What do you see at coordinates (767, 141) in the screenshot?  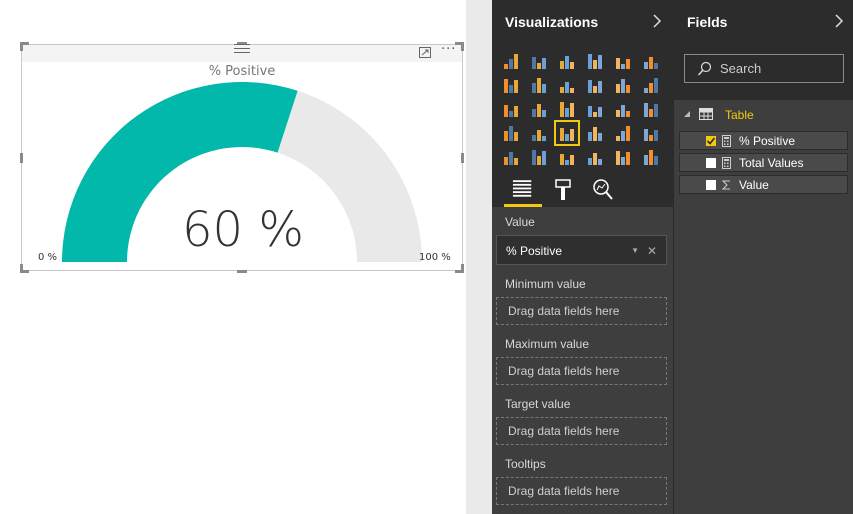 I see `field-label: % Positive` at bounding box center [767, 141].